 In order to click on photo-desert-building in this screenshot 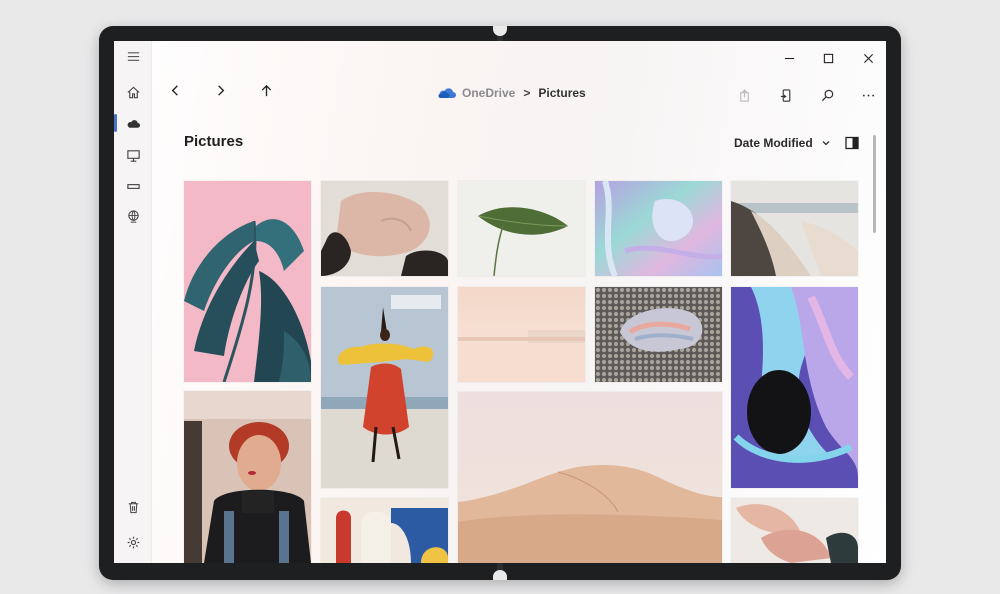, I will do `click(521, 334)`.